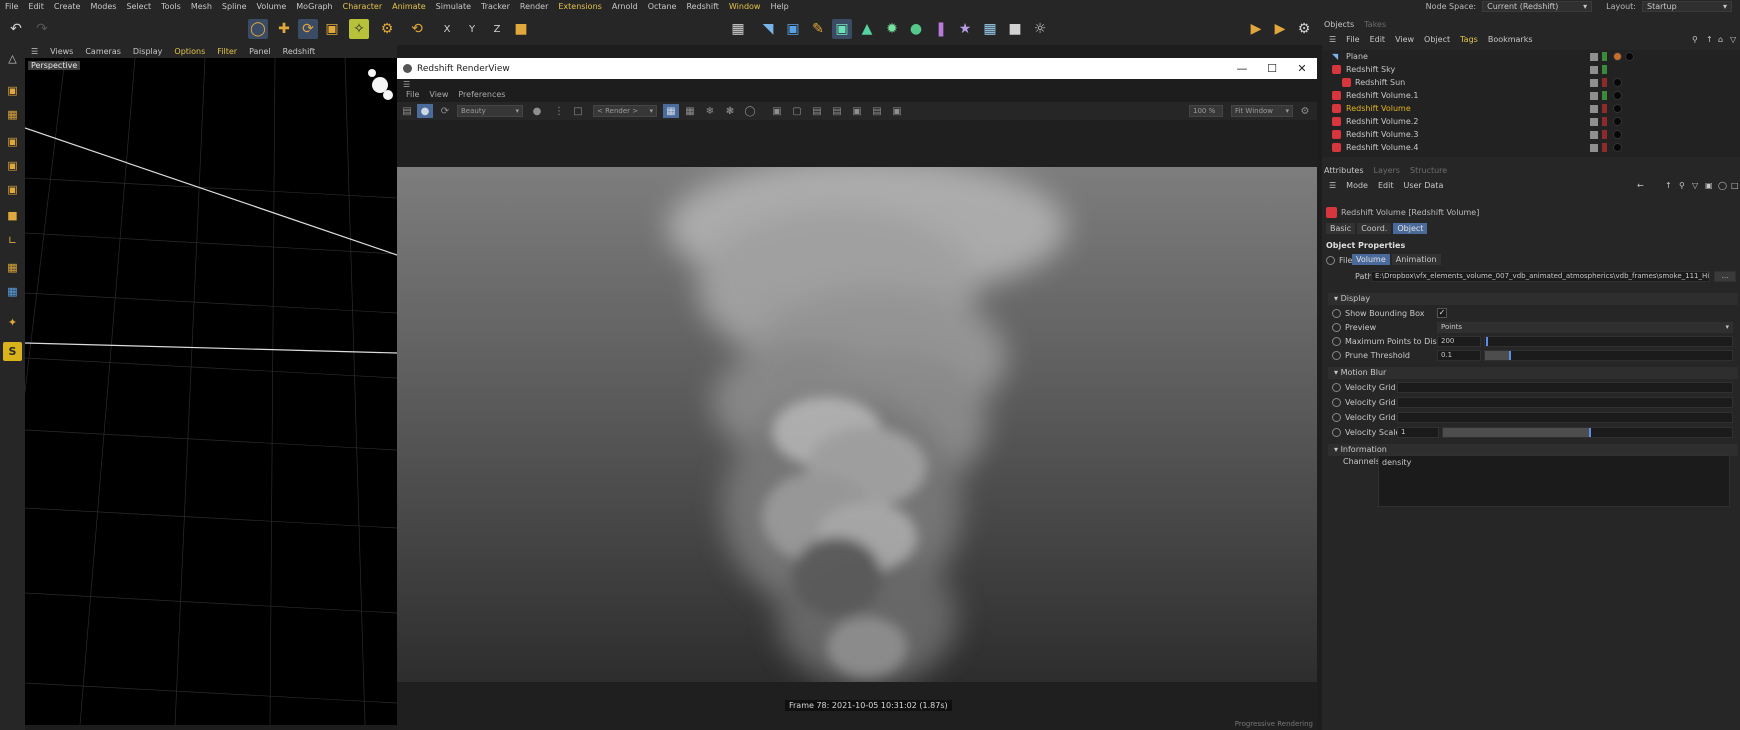 The image size is (1740, 730). I want to click on snap-icon: ✧, so click(359, 29).